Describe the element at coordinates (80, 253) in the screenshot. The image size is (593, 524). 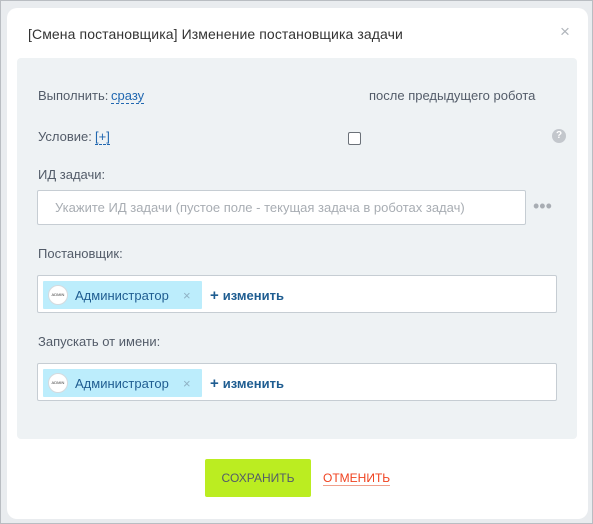
I see `creator-label: Постановщик:` at that location.